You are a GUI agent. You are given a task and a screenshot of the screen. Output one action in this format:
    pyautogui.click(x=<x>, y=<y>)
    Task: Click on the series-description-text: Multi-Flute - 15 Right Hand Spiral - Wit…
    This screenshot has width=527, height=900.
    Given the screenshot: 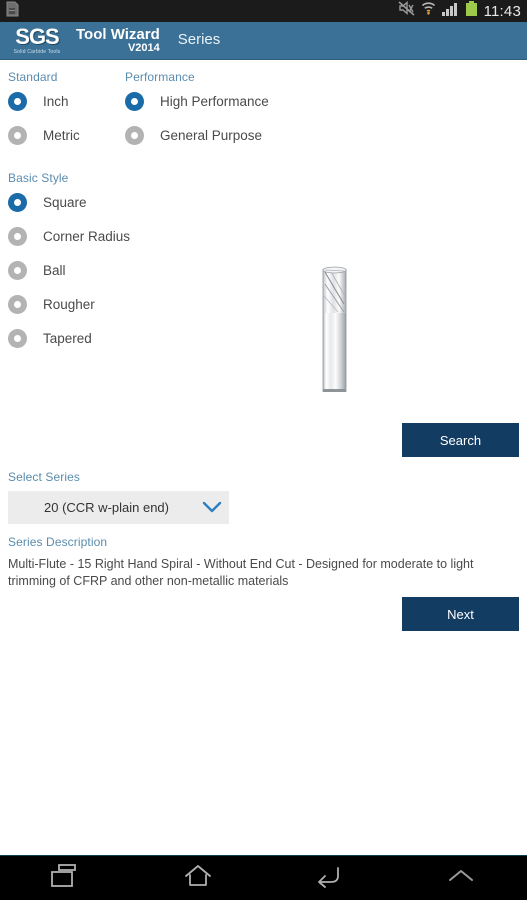 What is the action you would take?
    pyautogui.click(x=241, y=572)
    